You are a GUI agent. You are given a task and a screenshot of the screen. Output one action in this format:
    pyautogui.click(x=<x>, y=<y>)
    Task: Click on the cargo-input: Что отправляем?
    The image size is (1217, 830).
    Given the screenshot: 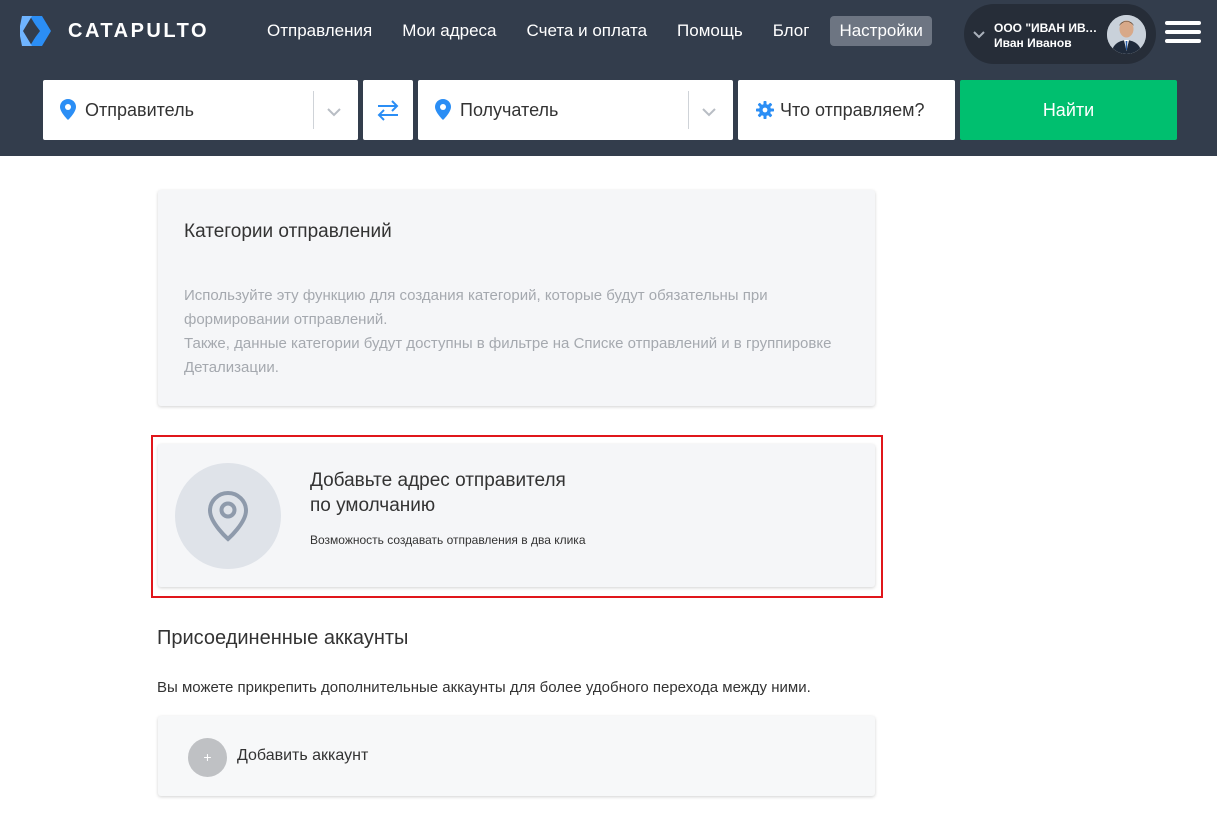 What is the action you would take?
    pyautogui.click(x=846, y=110)
    